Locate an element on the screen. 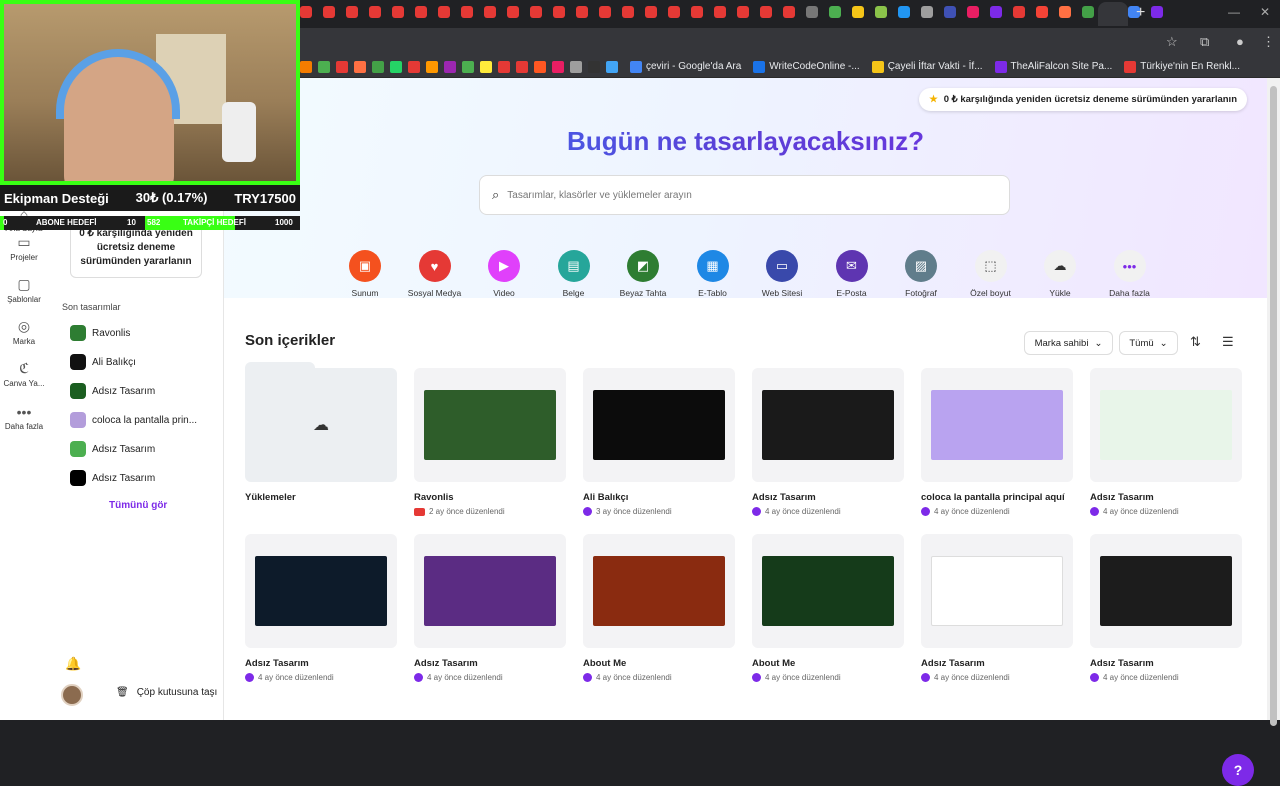  avatar is located at coordinates (72, 695).